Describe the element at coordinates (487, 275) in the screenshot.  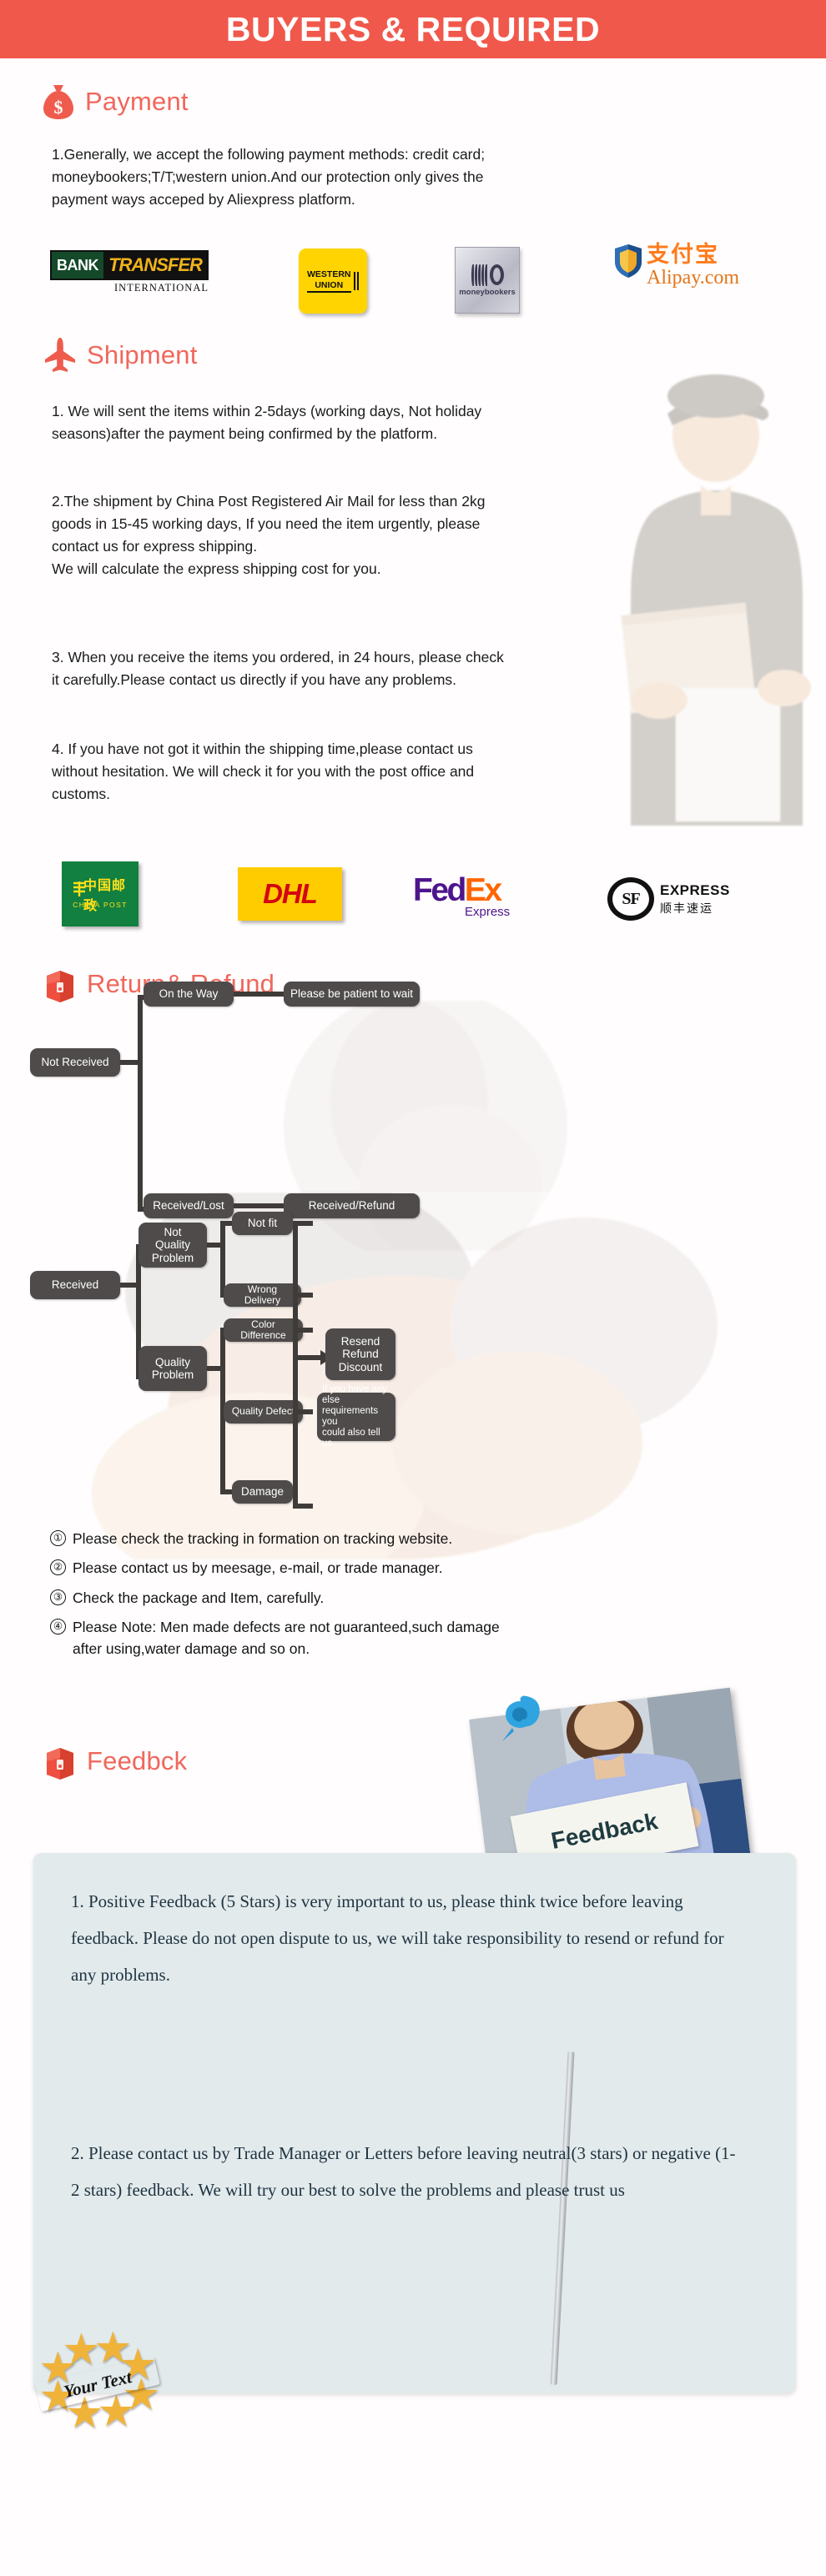
I see `moneybookers-symbol-icon` at that location.